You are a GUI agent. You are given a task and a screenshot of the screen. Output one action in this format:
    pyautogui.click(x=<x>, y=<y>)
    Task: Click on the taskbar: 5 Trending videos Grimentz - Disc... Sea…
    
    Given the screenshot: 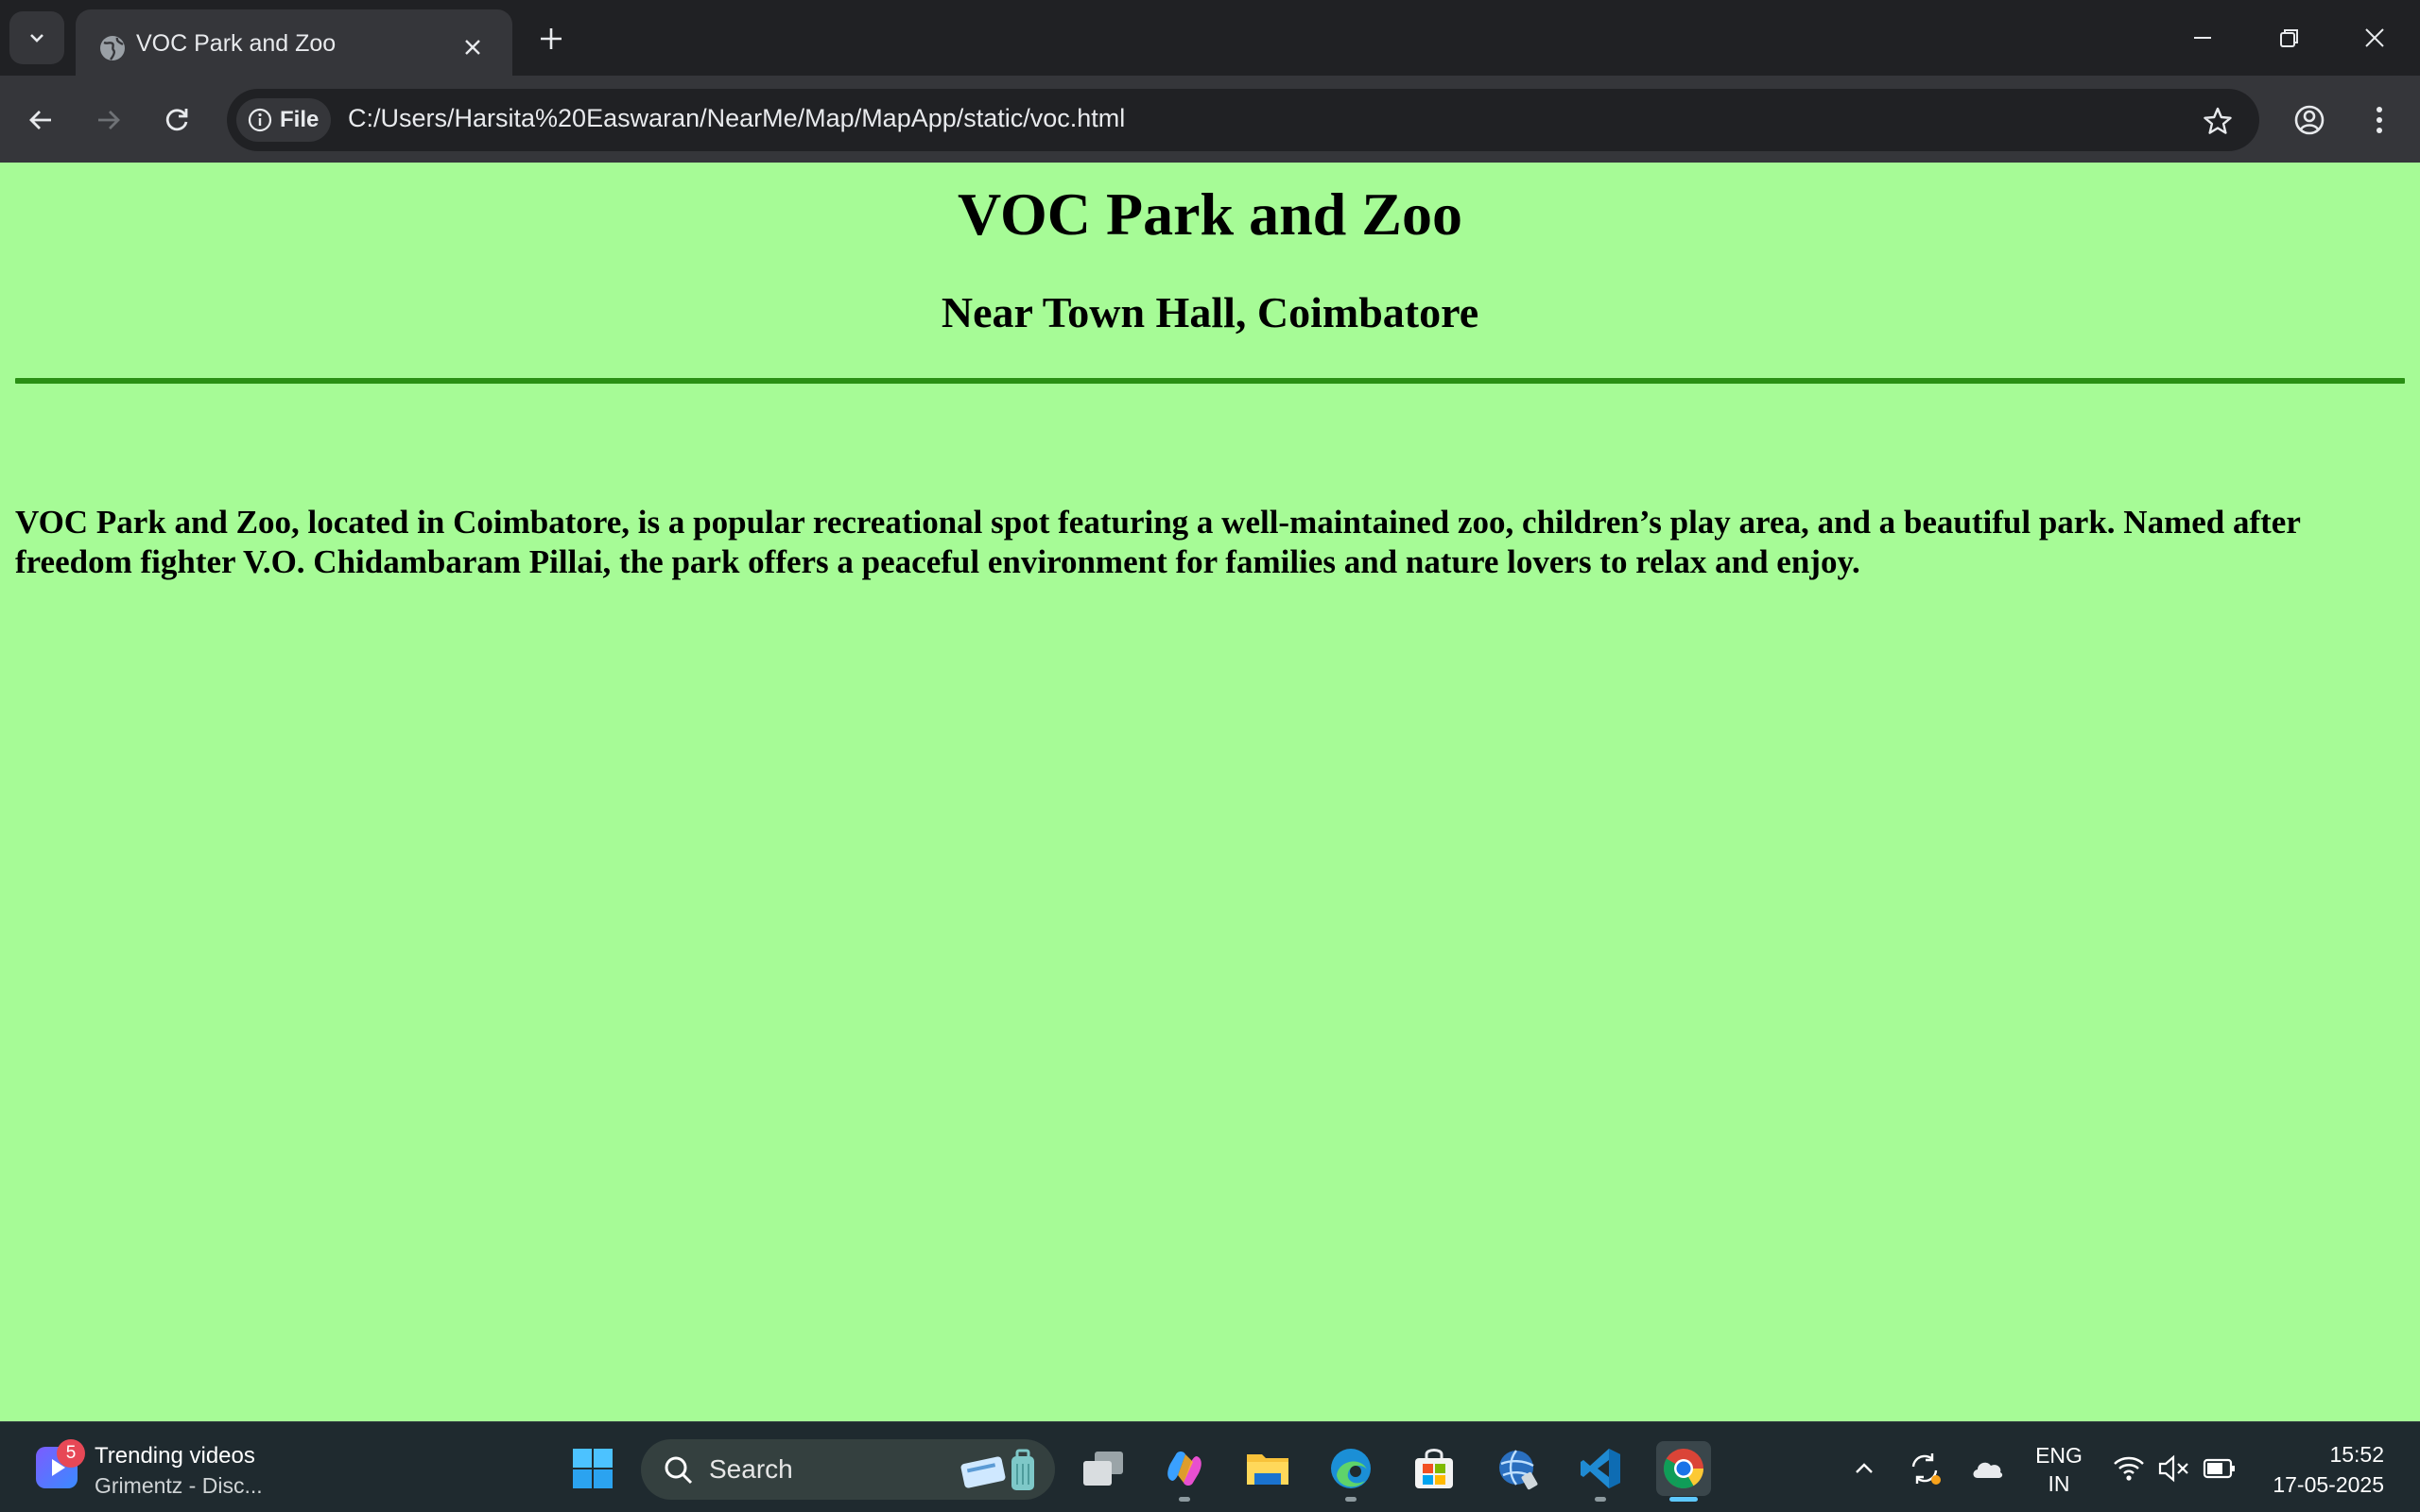 What is the action you would take?
    pyautogui.click(x=1210, y=1466)
    